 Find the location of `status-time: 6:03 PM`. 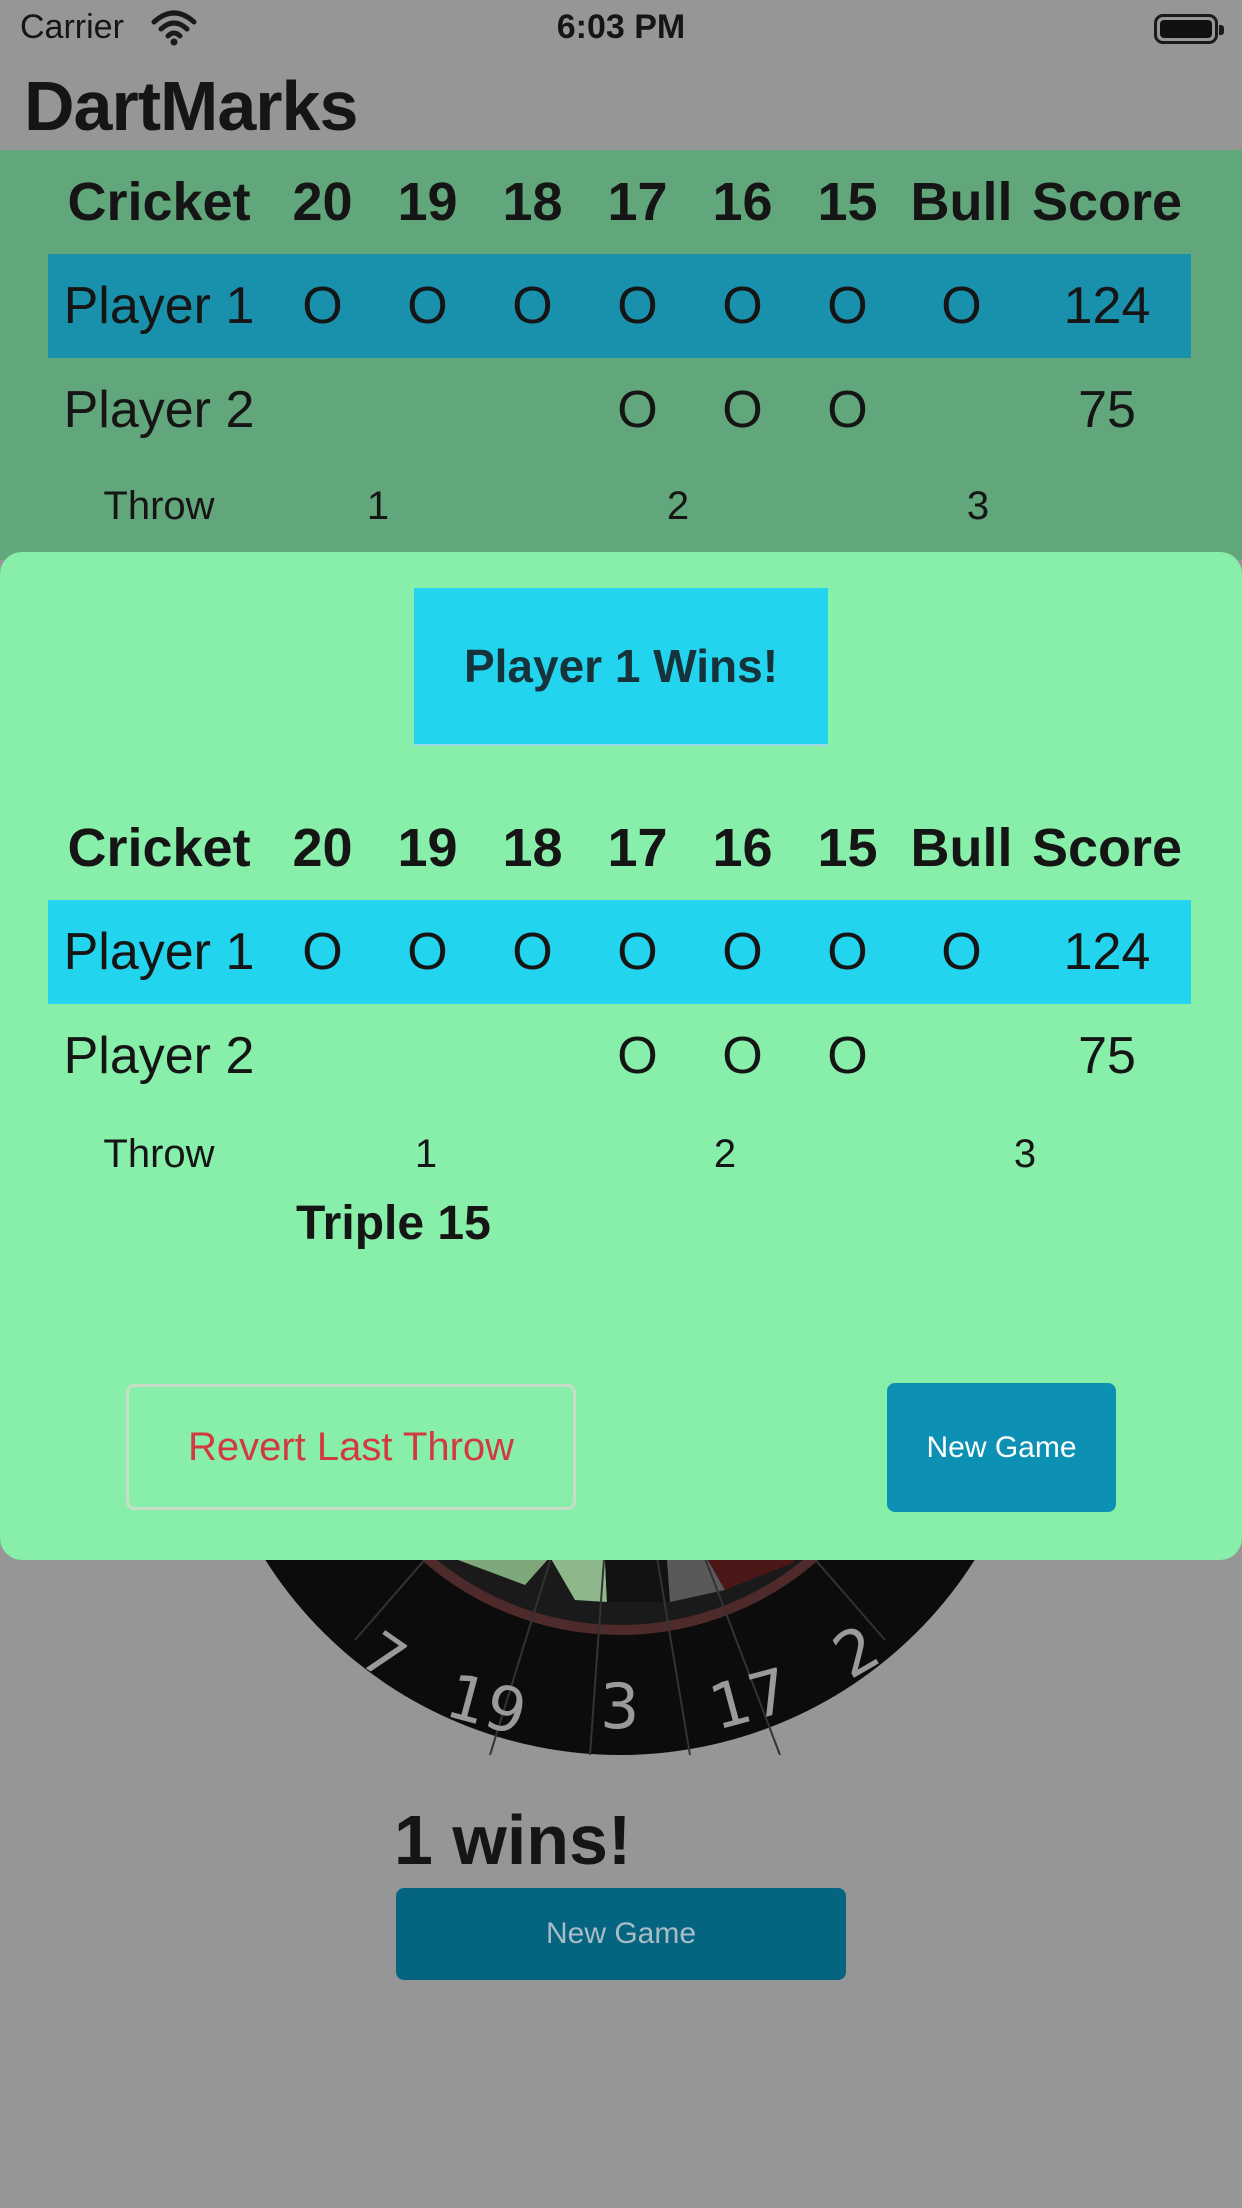

status-time: 6:03 PM is located at coordinates (621, 27).